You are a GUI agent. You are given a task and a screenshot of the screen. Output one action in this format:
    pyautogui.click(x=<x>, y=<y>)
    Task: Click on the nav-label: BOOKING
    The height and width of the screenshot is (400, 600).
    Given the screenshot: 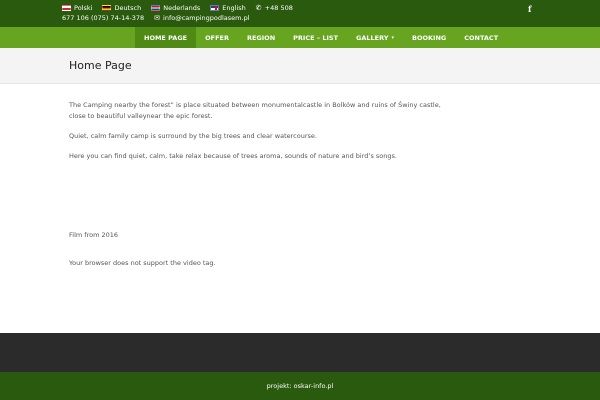 What is the action you would take?
    pyautogui.click(x=429, y=37)
    